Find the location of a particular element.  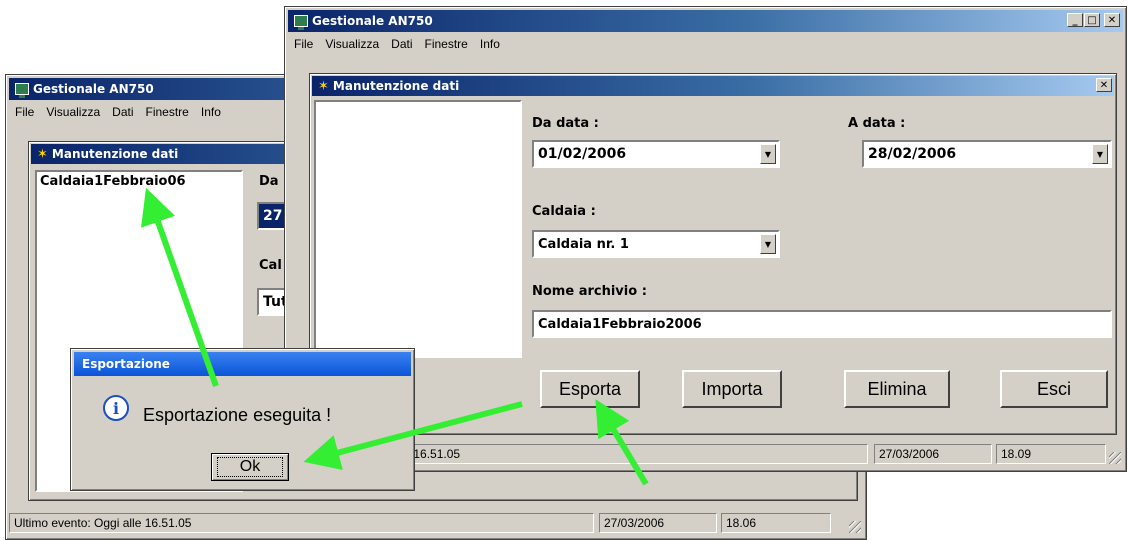

back-from-label: Da is located at coordinates (269, 181).